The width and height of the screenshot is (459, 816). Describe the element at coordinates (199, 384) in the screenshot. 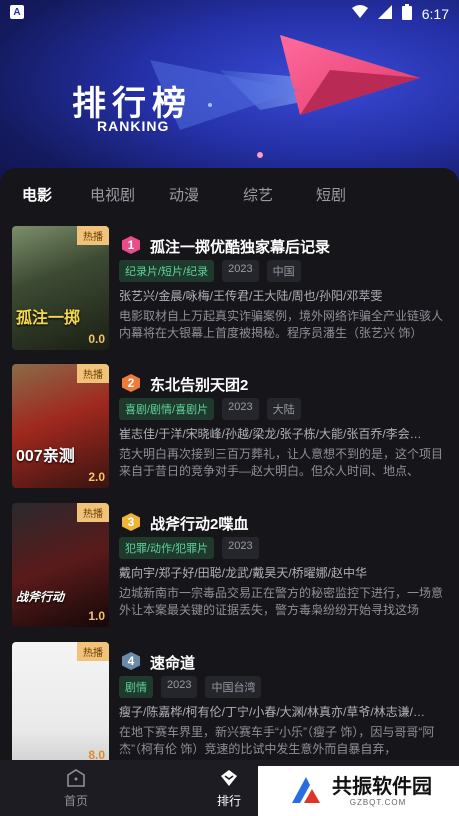

I see `item-title: 东北告别天团2` at that location.